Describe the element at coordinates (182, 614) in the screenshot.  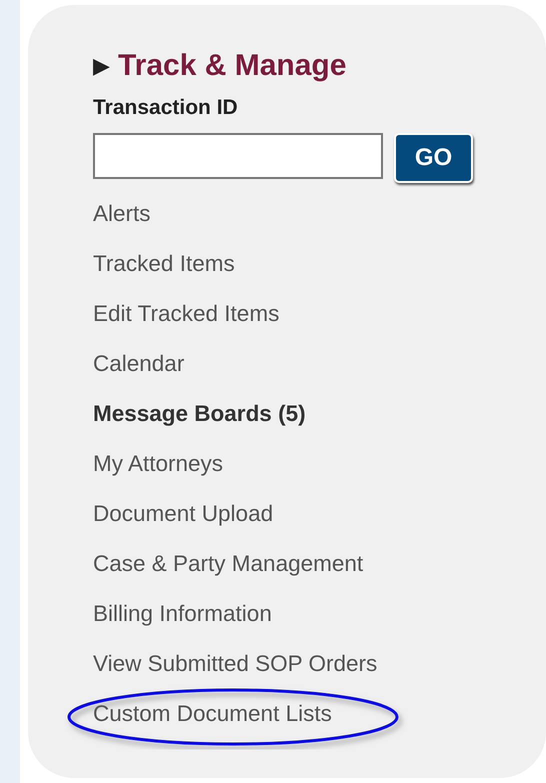
I see `menu-link: Billing Information` at that location.